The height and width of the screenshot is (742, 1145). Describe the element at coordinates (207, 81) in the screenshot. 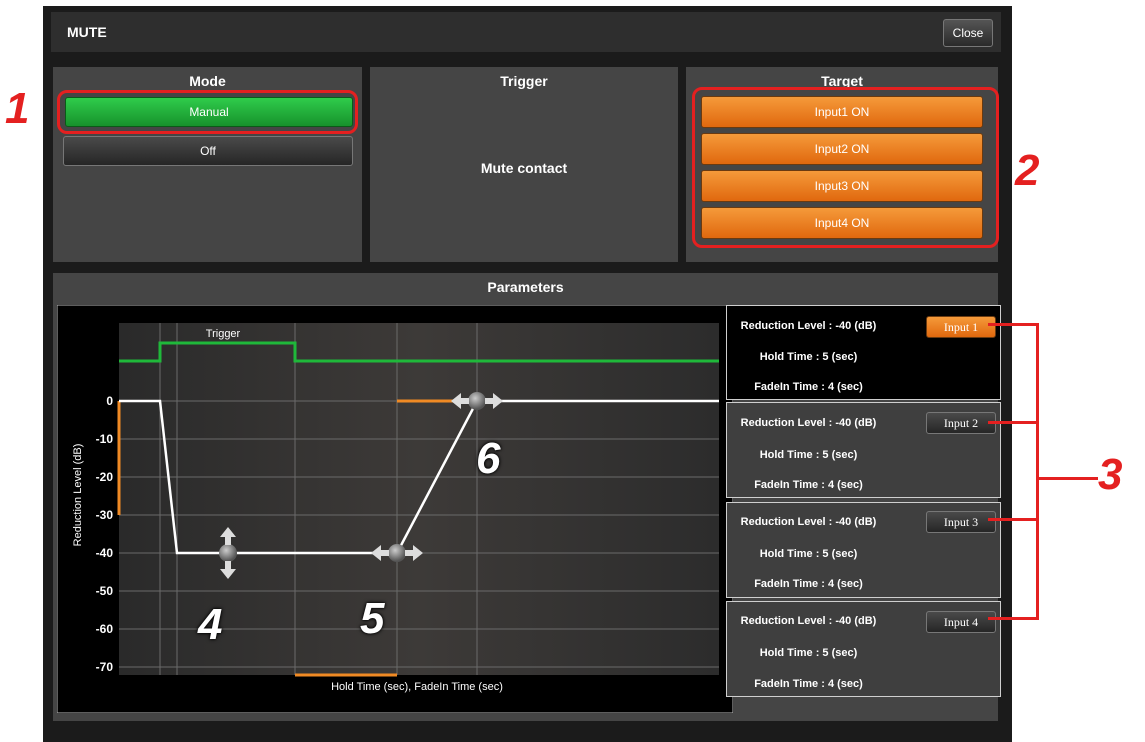

I see `mode-title: Mode` at that location.